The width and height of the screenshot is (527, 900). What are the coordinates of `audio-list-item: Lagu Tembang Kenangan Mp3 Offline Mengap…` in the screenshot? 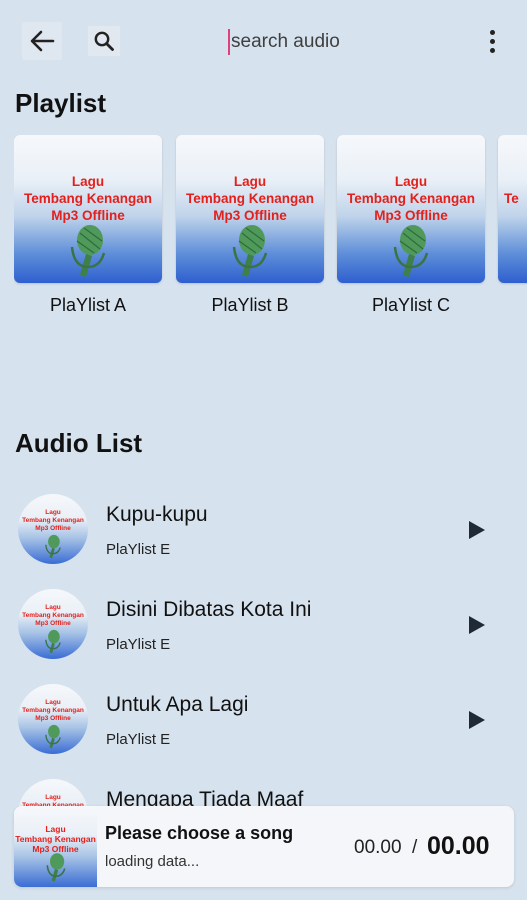 It's located at (263, 788).